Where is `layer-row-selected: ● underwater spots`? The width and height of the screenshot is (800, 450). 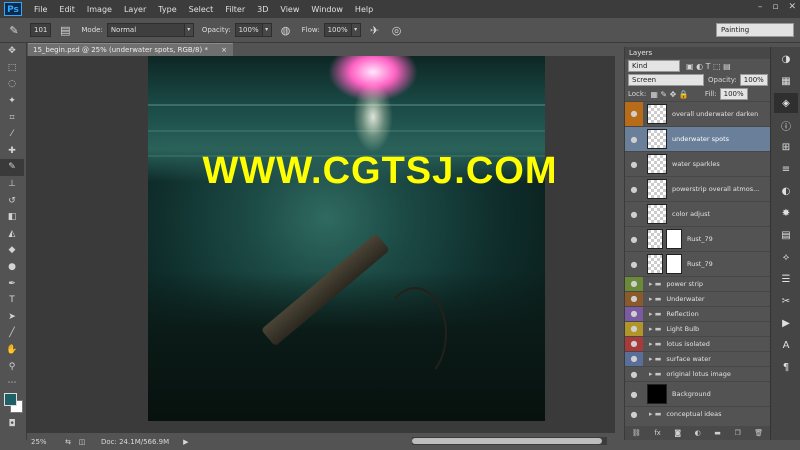
layer-row-selected: ● underwater spots is located at coordinates (697, 138).